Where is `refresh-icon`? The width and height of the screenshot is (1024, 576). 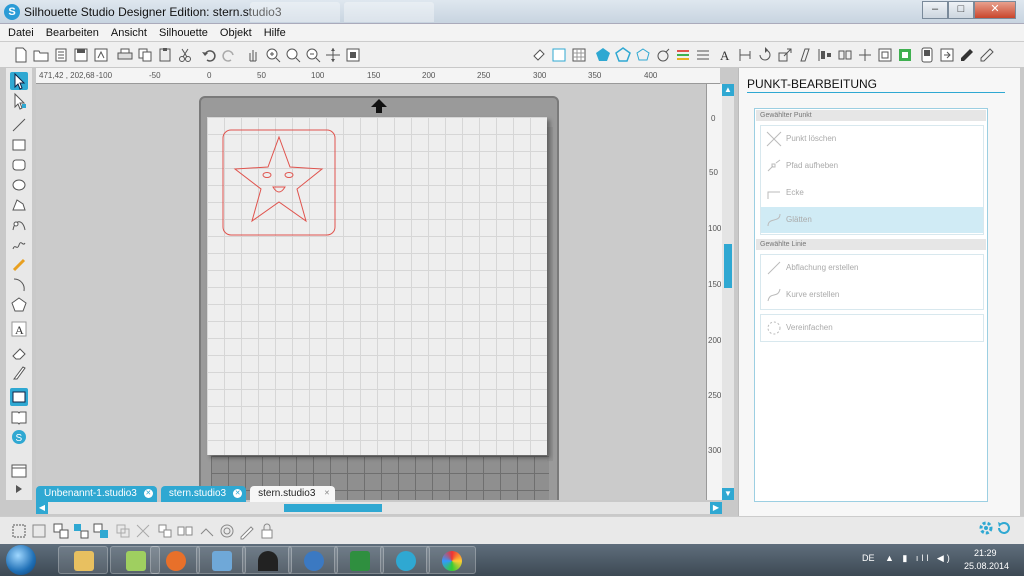 refresh-icon is located at coordinates (1004, 528).